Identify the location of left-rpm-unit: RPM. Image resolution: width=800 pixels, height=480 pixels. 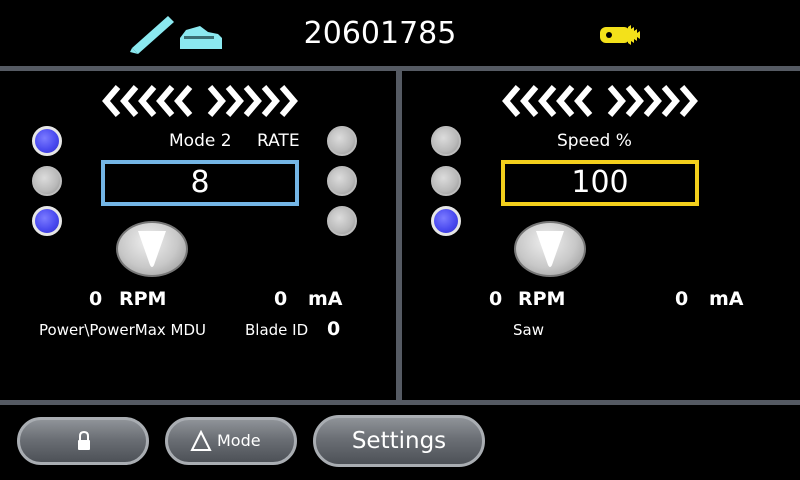
(143, 299).